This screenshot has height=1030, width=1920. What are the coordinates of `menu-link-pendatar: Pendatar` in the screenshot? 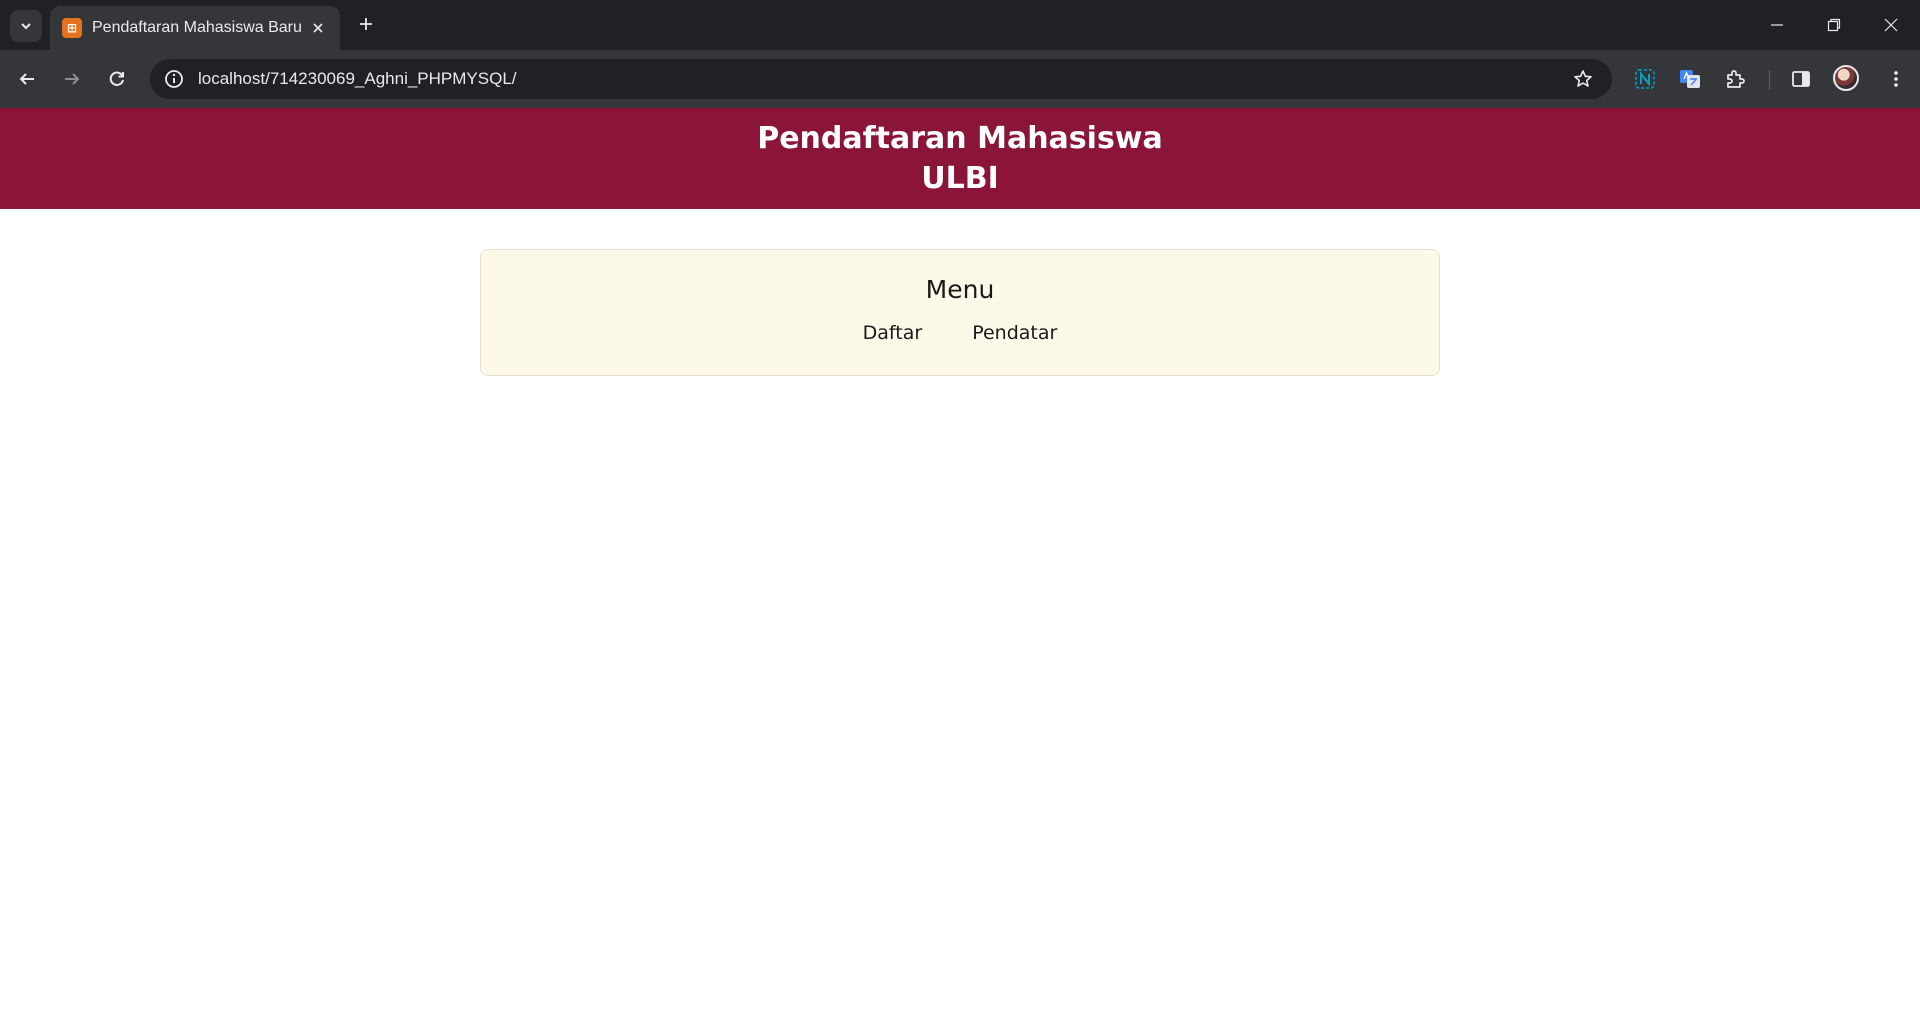 It's located at (1014, 333).